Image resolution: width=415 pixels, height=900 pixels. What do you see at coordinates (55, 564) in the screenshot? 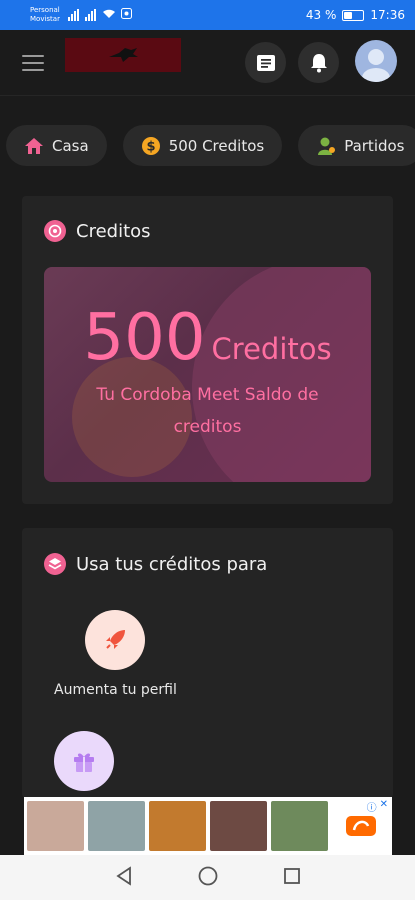
I see `layers-icon` at bounding box center [55, 564].